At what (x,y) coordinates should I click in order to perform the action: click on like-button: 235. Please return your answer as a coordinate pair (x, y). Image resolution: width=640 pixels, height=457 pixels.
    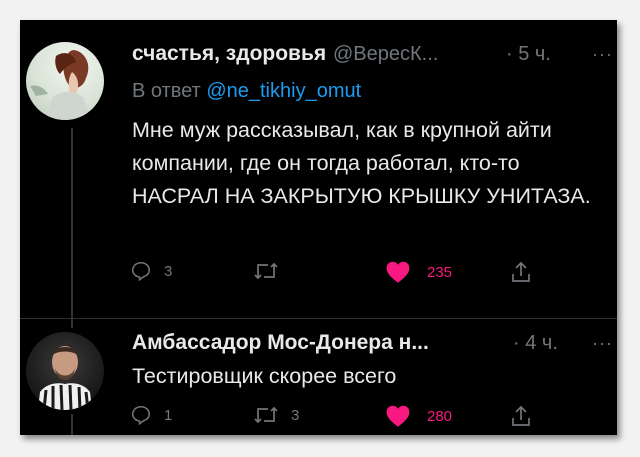
    Looking at the image, I should click on (418, 272).